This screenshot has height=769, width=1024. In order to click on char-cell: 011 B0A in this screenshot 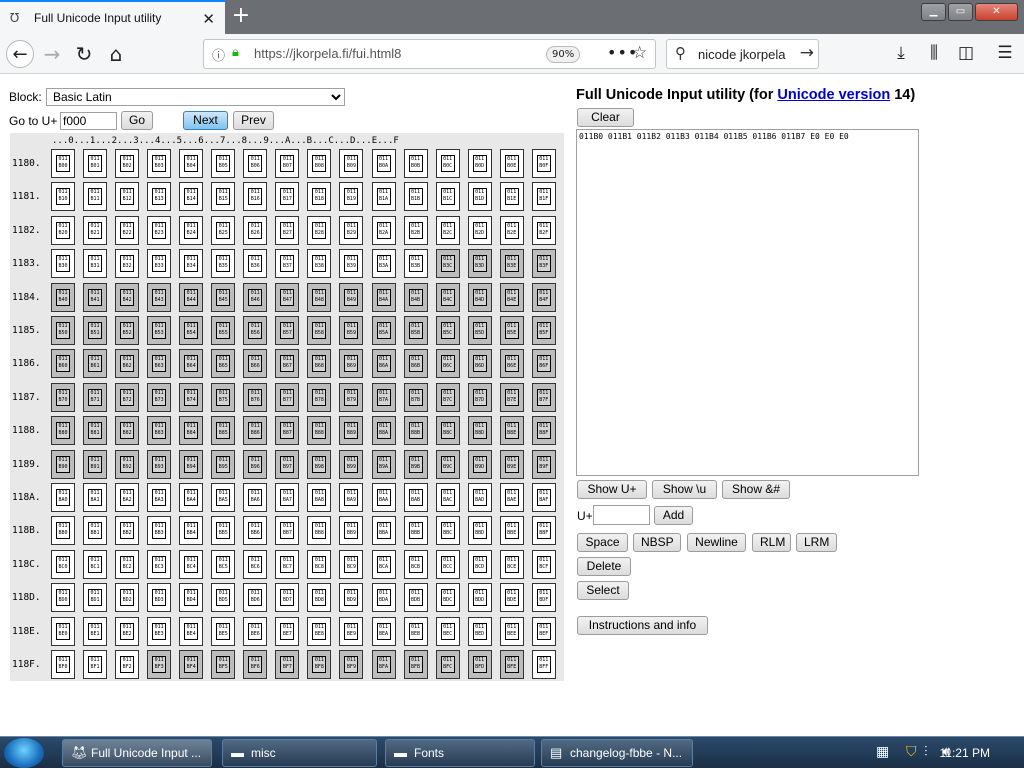, I will do `click(383, 163)`.